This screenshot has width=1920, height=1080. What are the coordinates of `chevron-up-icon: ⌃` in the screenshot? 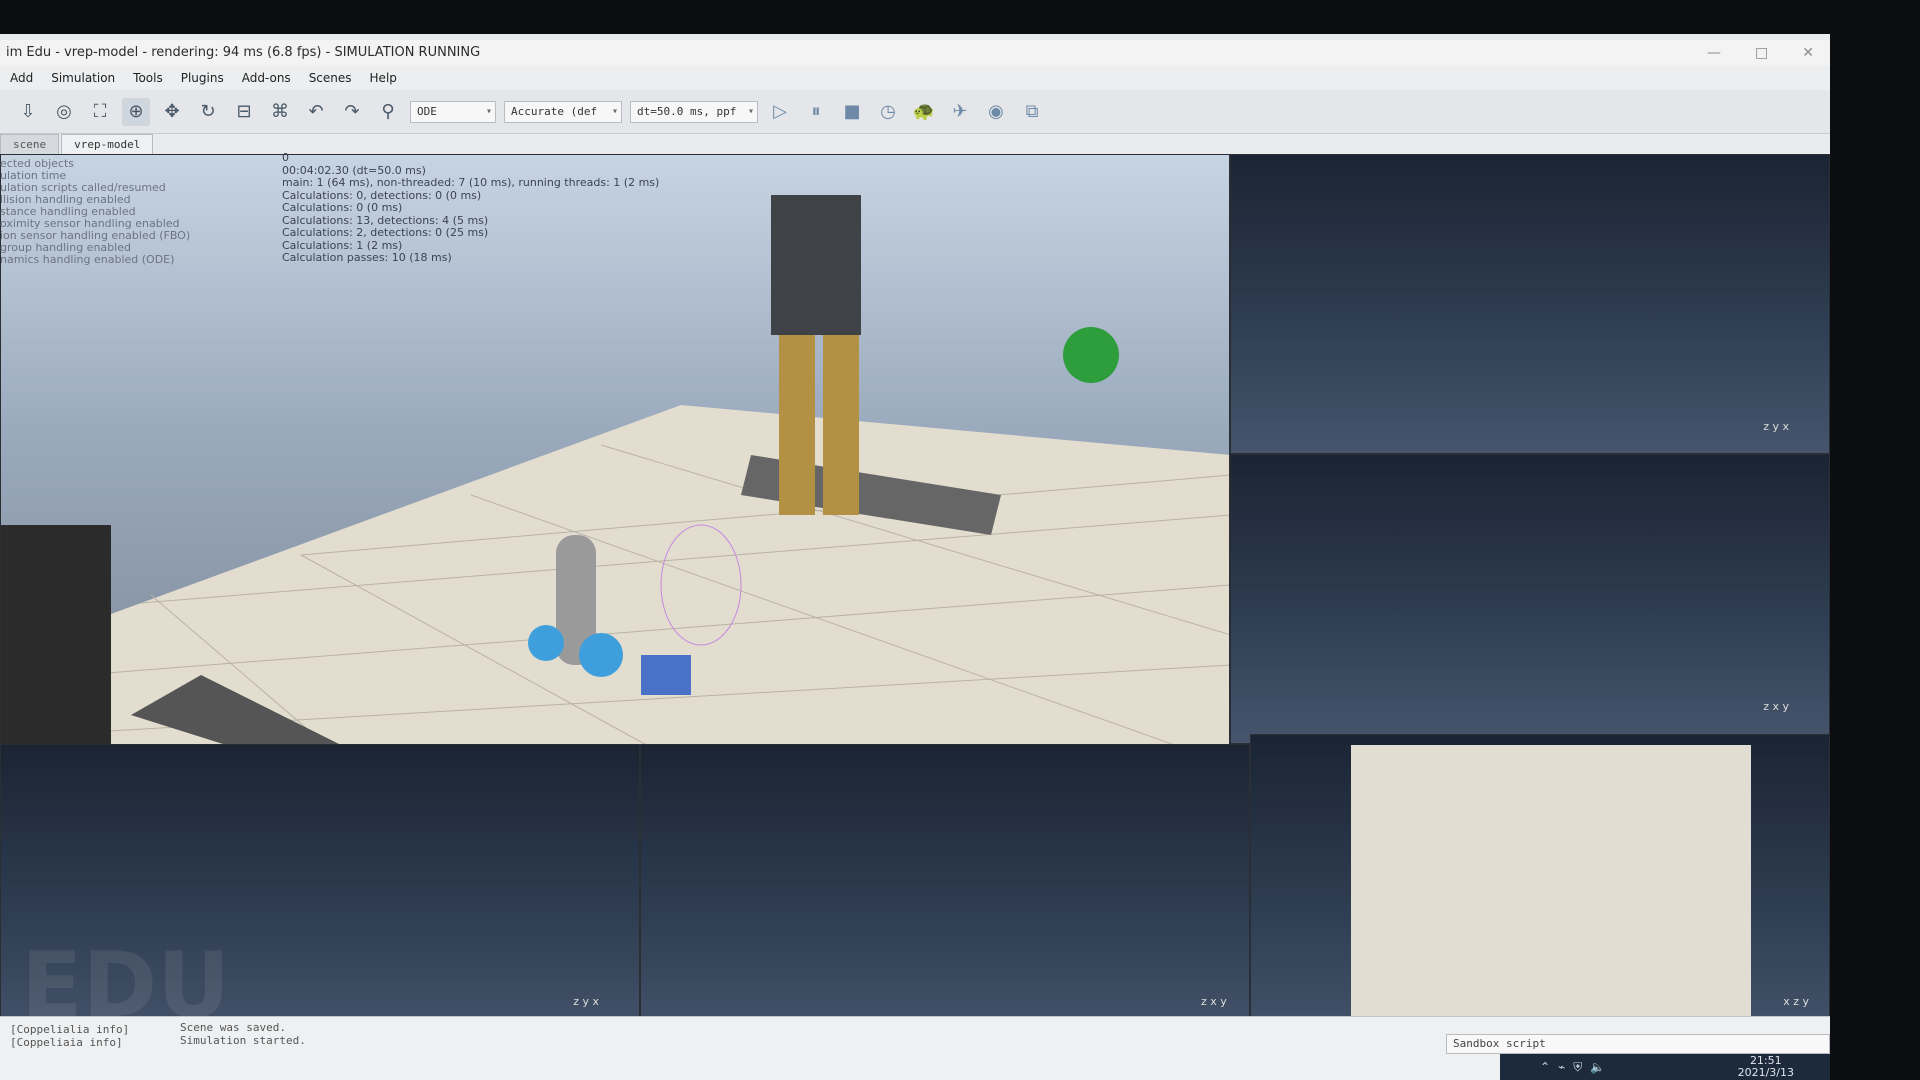 It's located at (1545, 1067).